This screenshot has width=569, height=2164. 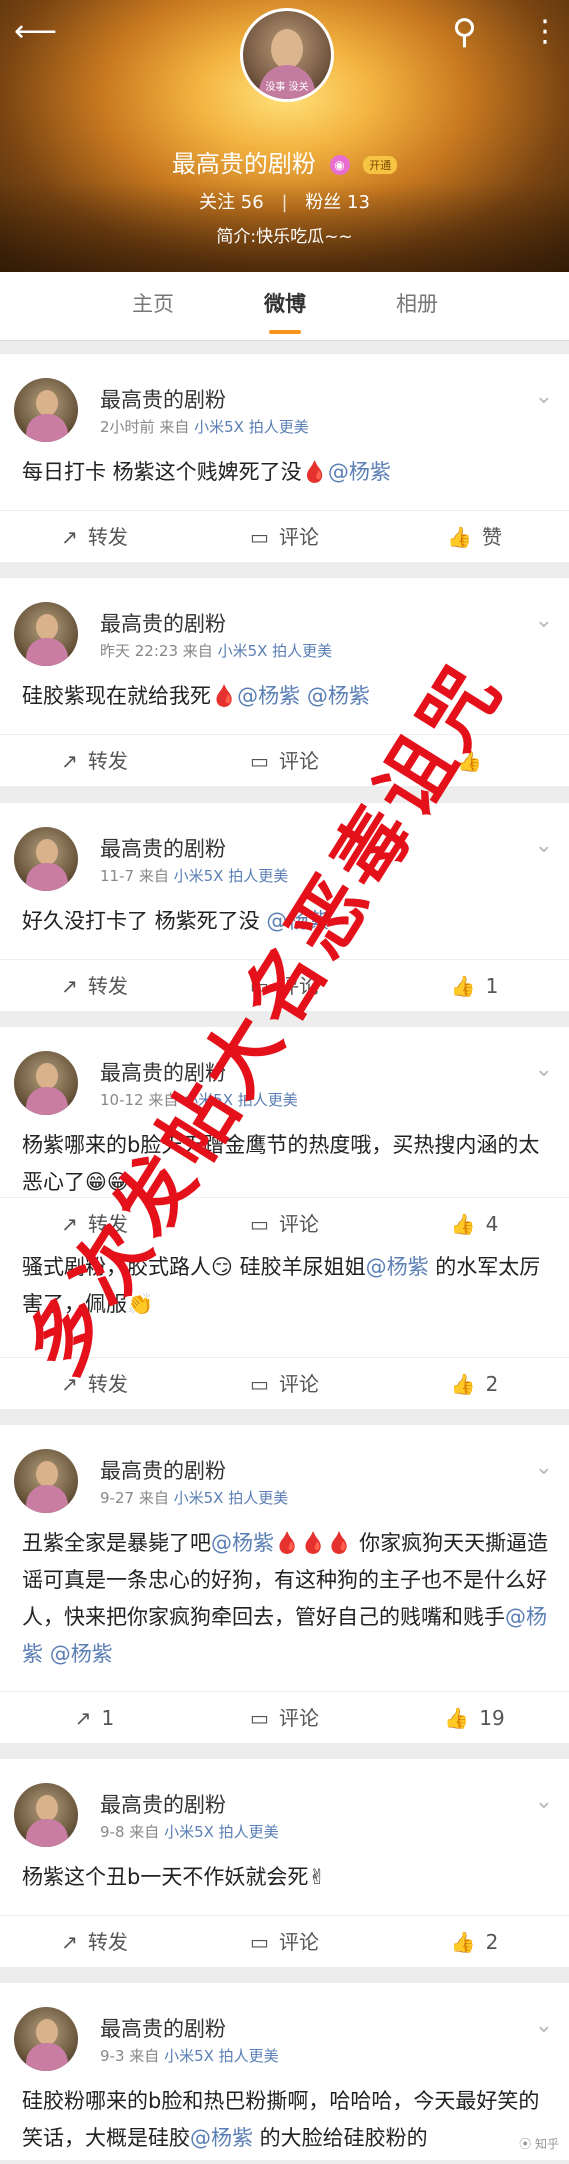 I want to click on like-button: 👍 1, so click(x=474, y=986).